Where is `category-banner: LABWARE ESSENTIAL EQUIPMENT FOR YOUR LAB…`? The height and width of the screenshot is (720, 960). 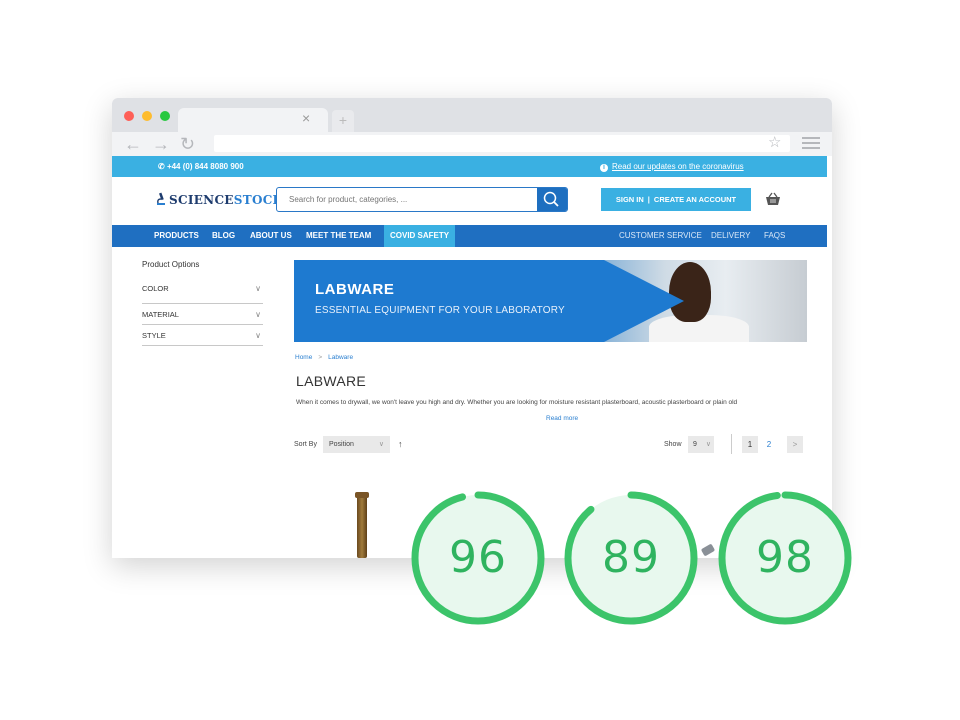 category-banner: LABWARE ESSENTIAL EQUIPMENT FOR YOUR LAB… is located at coordinates (550, 301).